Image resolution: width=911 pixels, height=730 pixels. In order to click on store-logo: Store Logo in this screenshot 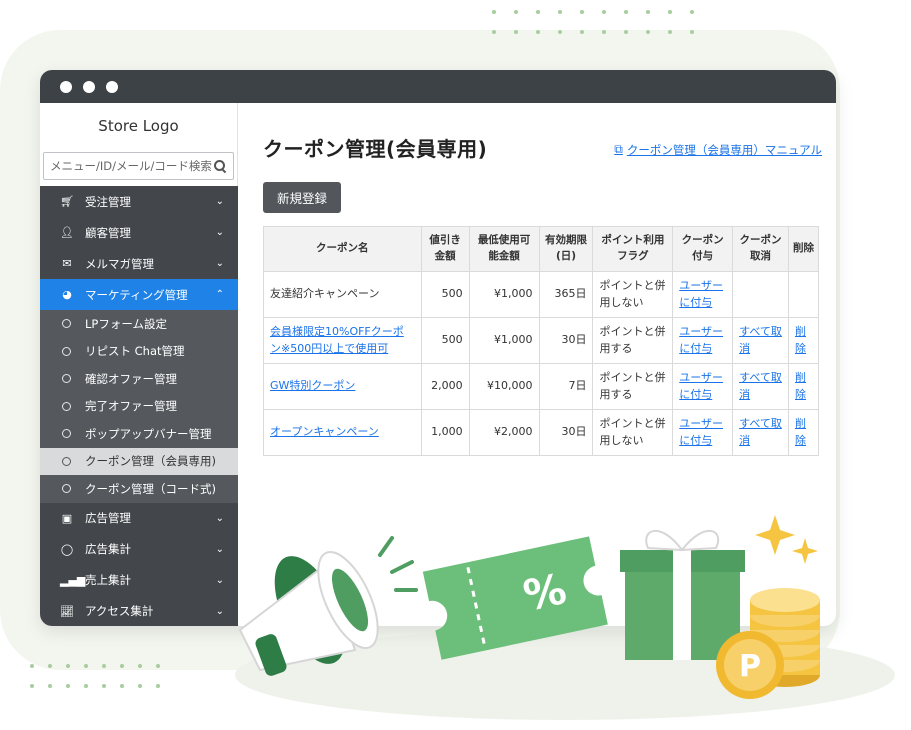, I will do `click(139, 125)`.